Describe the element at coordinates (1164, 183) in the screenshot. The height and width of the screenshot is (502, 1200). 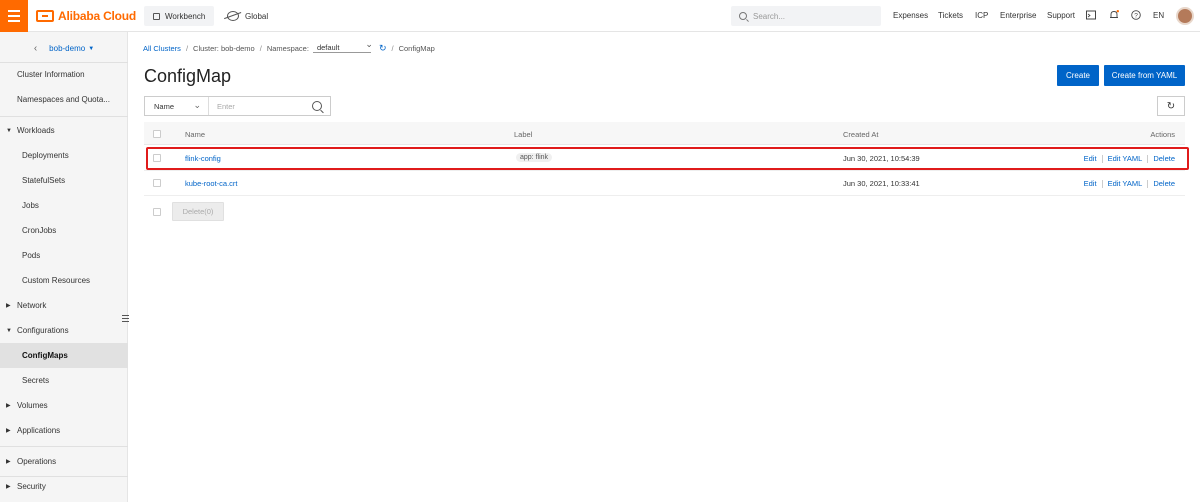
I see `delete-link: Delete` at that location.